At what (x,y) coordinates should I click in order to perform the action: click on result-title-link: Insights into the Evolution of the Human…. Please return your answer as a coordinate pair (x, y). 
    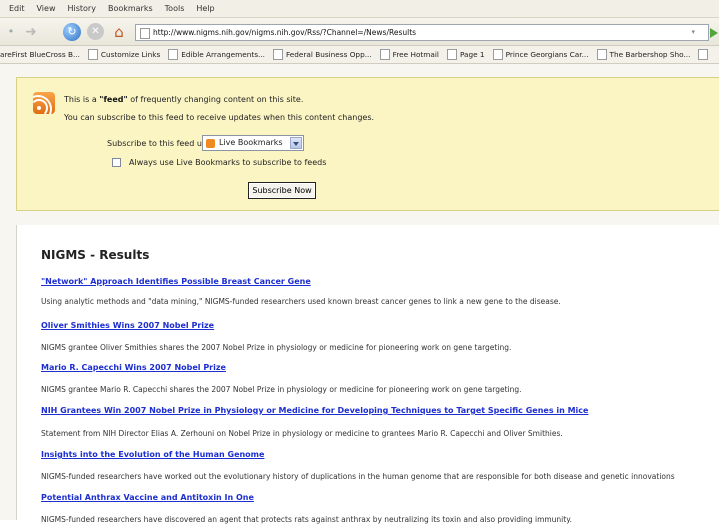
    Looking at the image, I should click on (152, 454).